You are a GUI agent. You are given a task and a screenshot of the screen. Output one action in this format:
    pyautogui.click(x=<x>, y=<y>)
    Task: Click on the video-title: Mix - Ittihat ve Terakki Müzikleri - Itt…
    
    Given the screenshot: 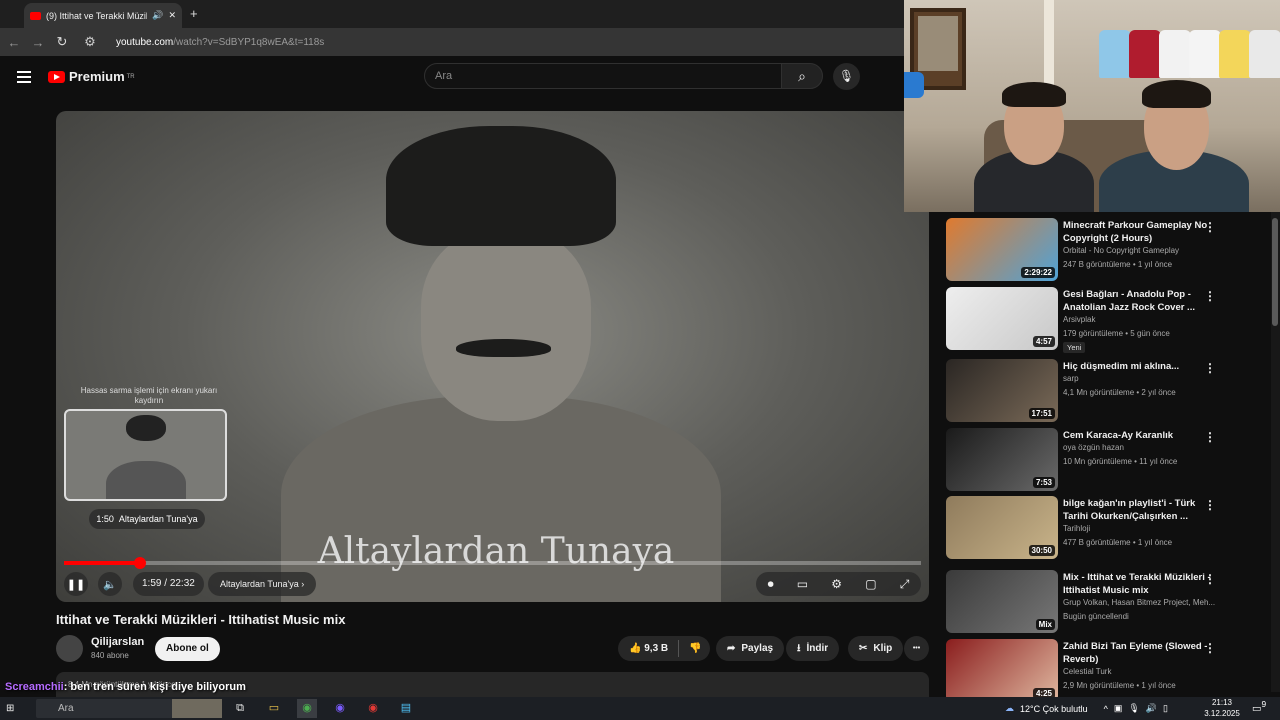 What is the action you would take?
    pyautogui.click(x=1143, y=584)
    